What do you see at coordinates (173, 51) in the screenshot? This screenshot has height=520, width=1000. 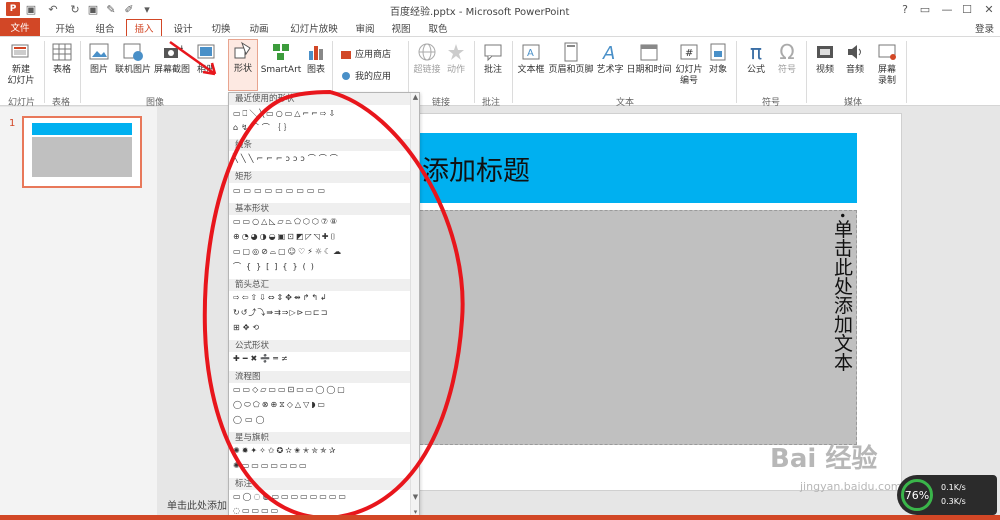 I see `camera-icon: +` at bounding box center [173, 51].